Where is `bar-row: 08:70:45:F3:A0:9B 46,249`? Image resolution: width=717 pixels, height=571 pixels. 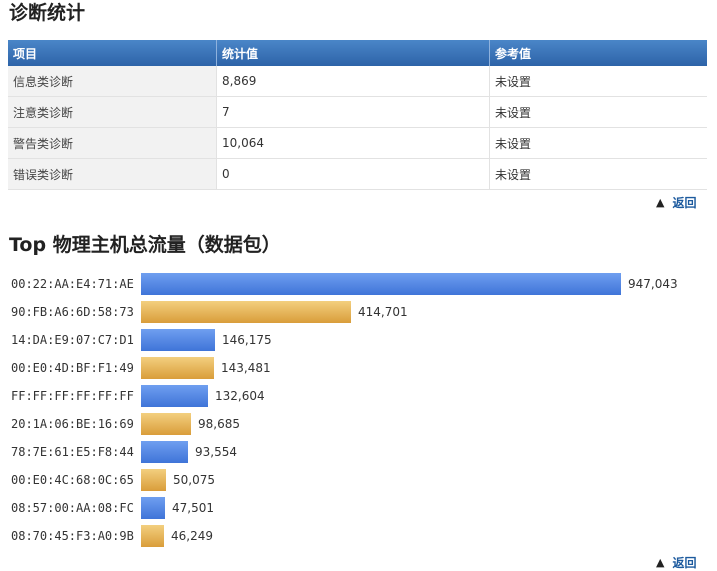 bar-row: 08:70:45:F3:A0:9B 46,249 is located at coordinates (358, 536).